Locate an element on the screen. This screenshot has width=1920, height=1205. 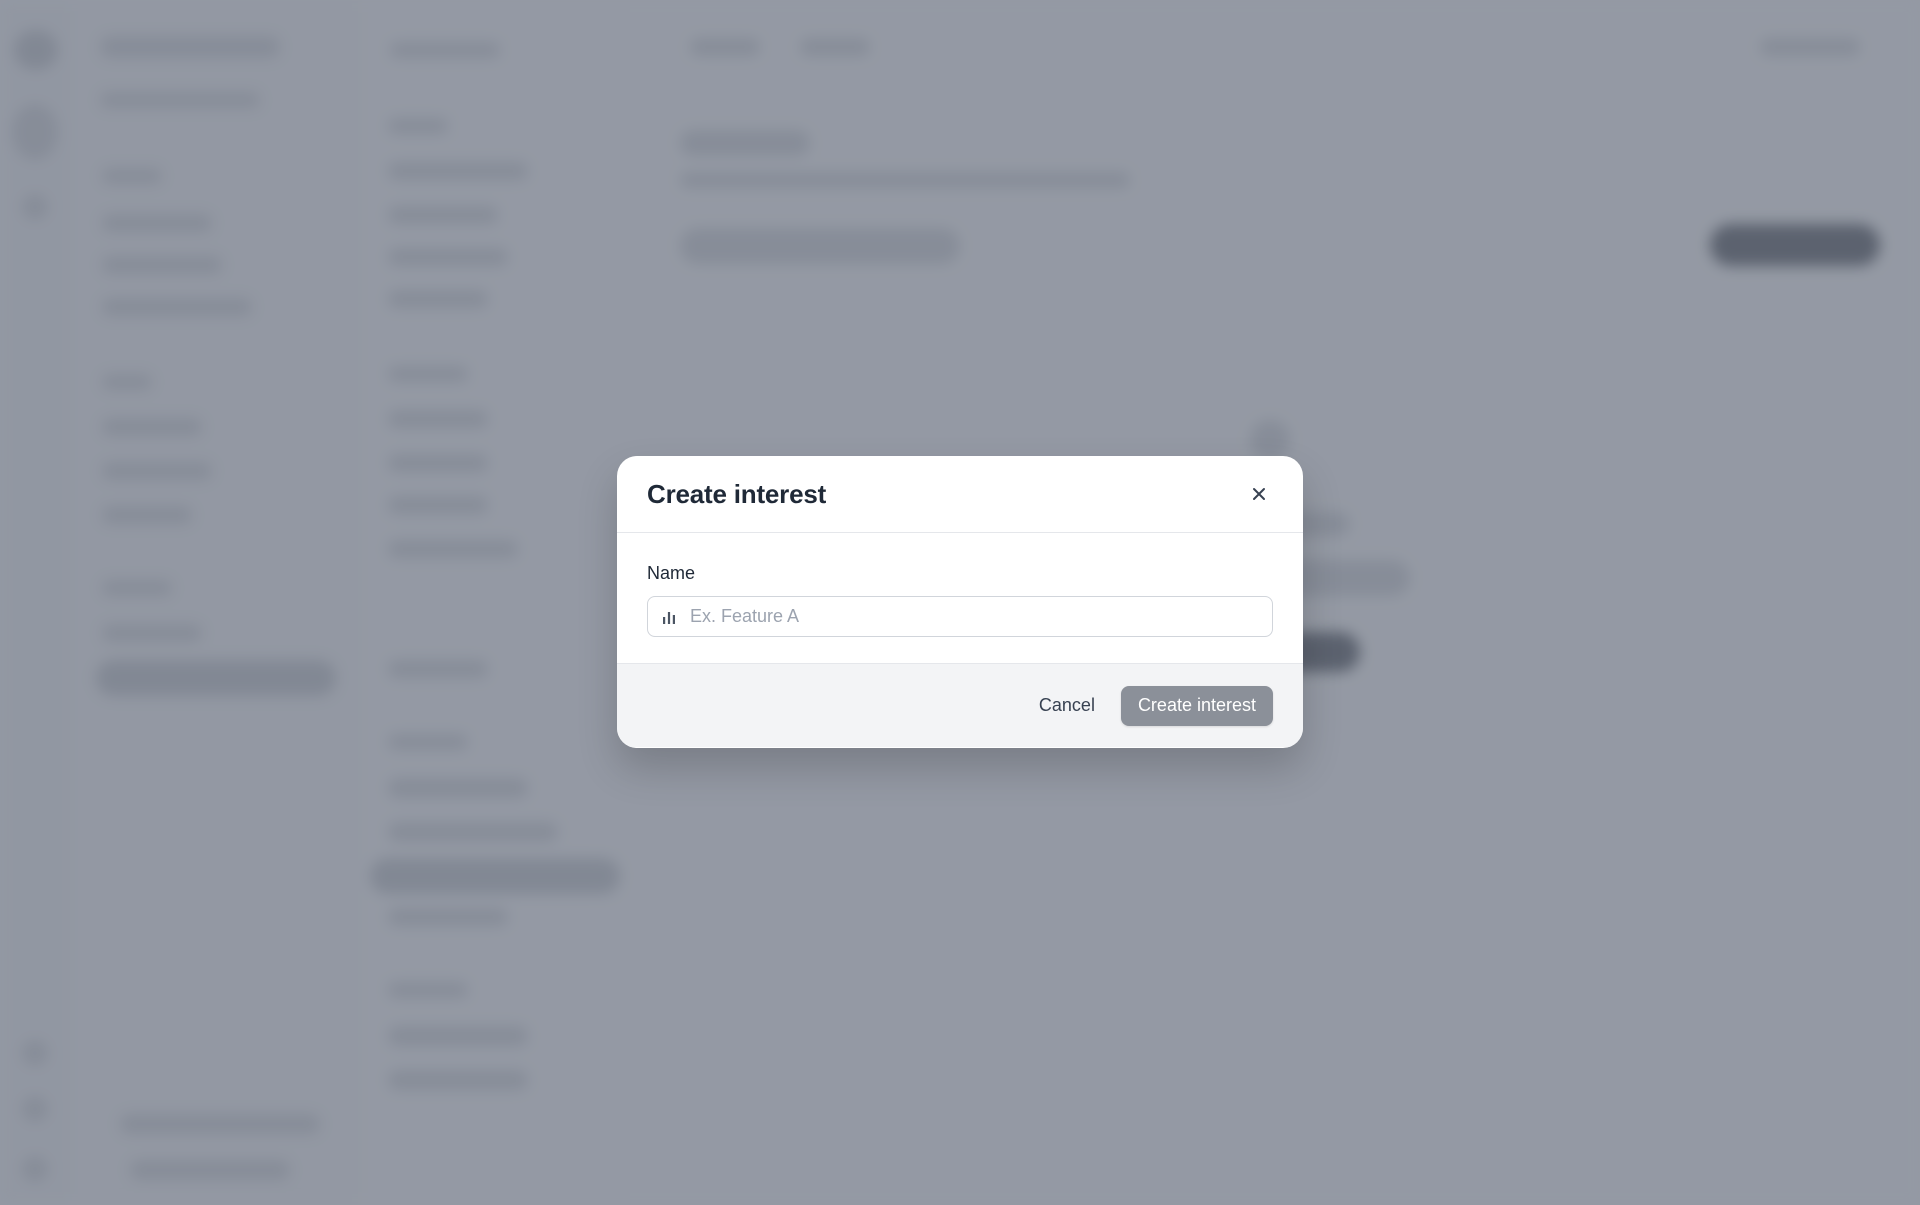
create-interest-button: Create interest is located at coordinates (1196, 705).